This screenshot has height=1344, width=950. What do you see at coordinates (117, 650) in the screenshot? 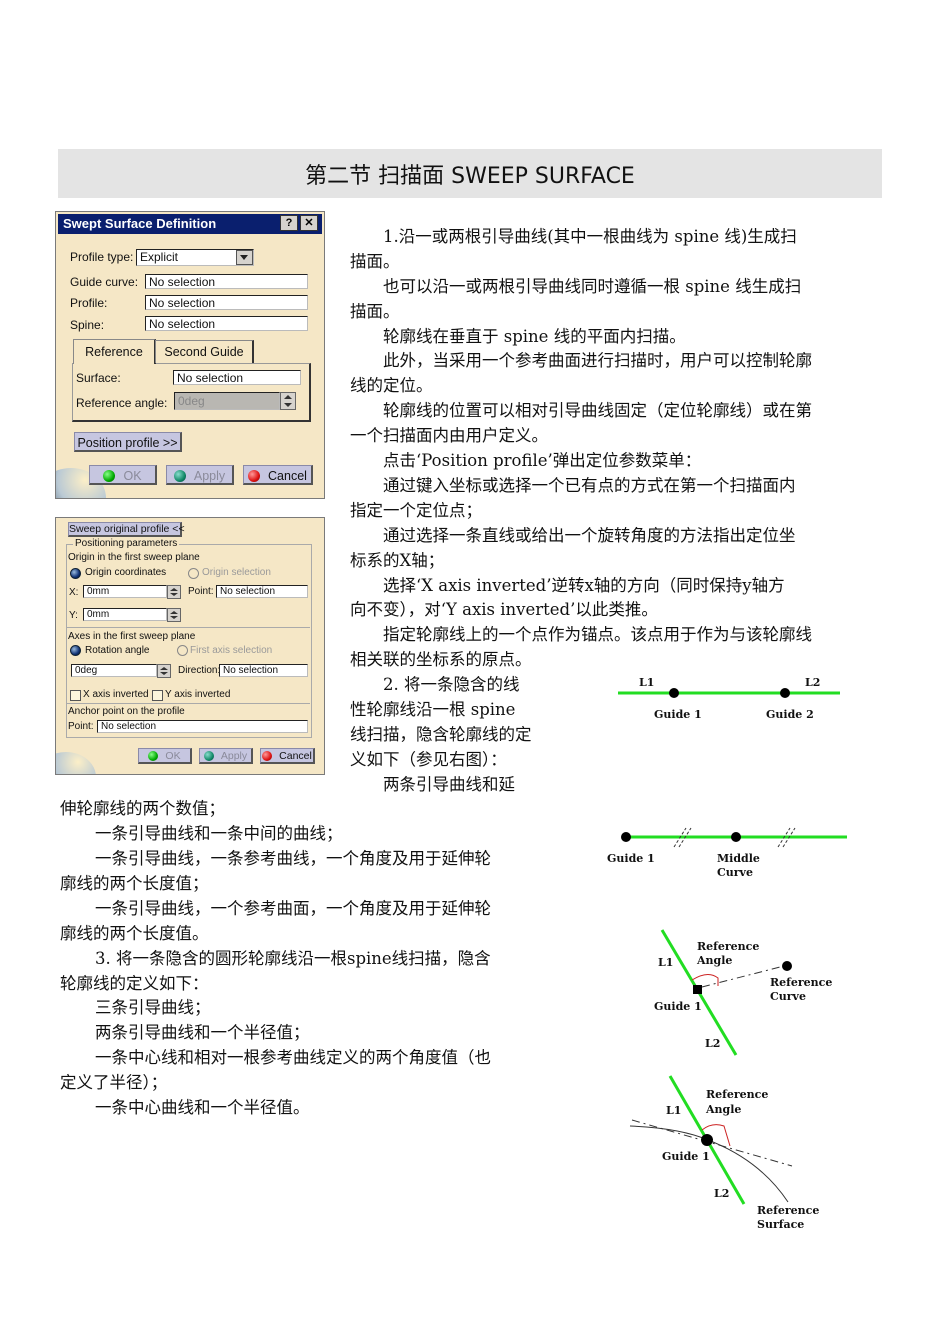
I see `rotation-angle-label: Rotation angle` at bounding box center [117, 650].